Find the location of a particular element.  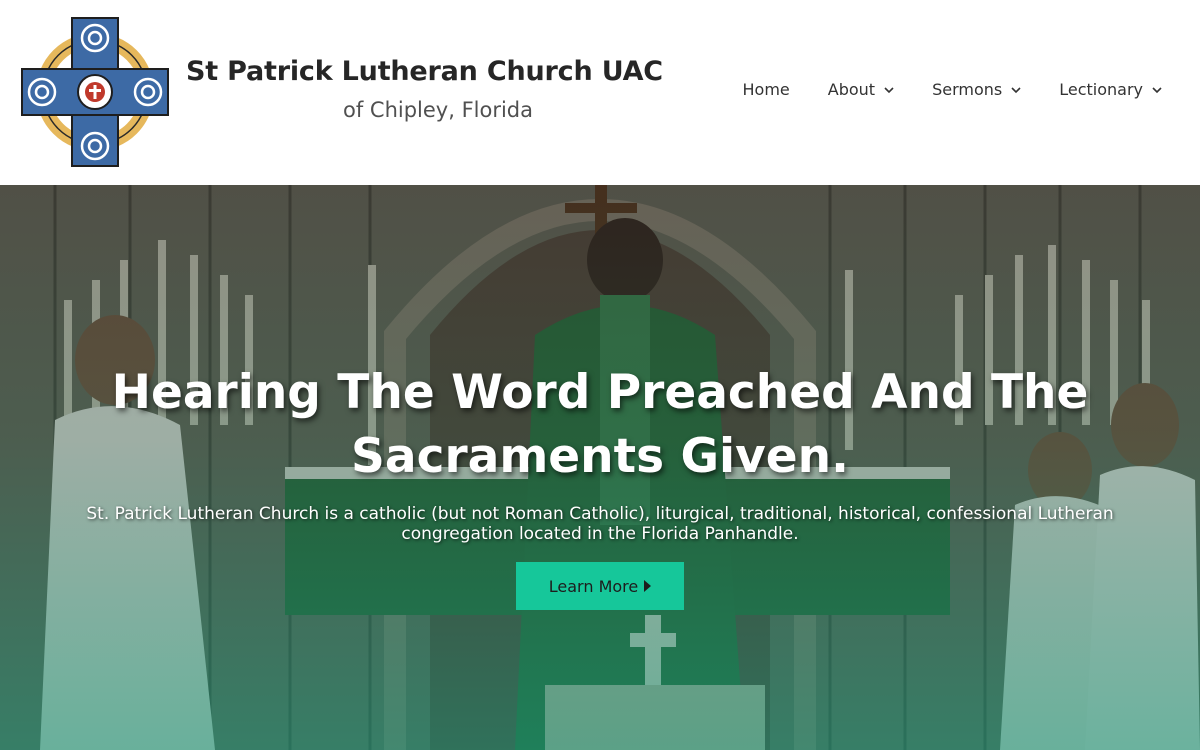

nav-about: About is located at coordinates (861, 89).